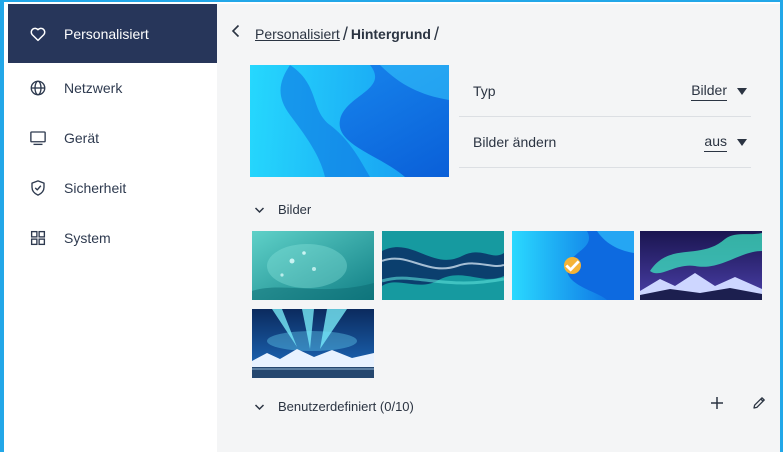  Describe the element at coordinates (727, 142) in the screenshot. I see `change-images-dropdown: aus` at that location.